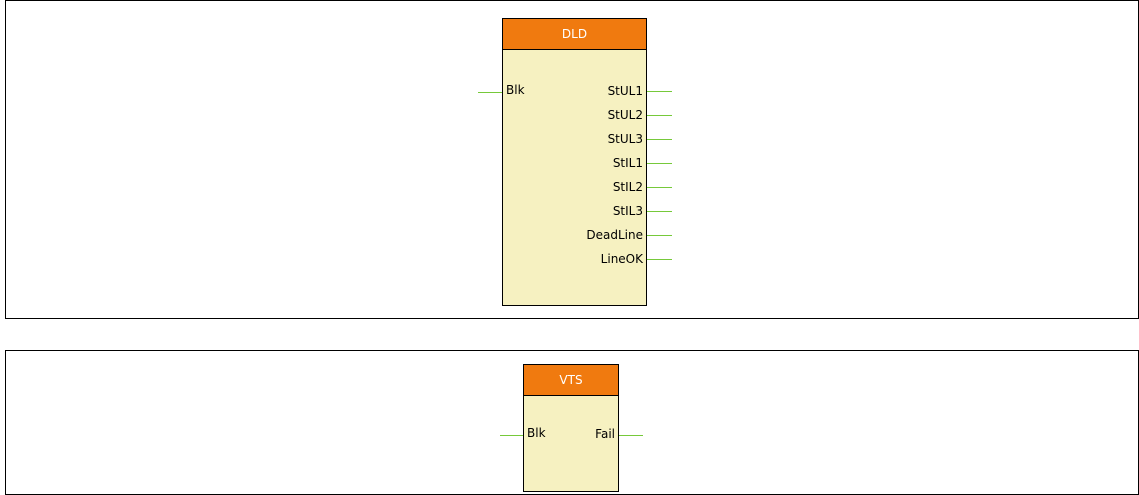 The image size is (1139, 495). Describe the element at coordinates (659, 211) in the screenshot. I see `dld-output-connector-stil3` at that location.